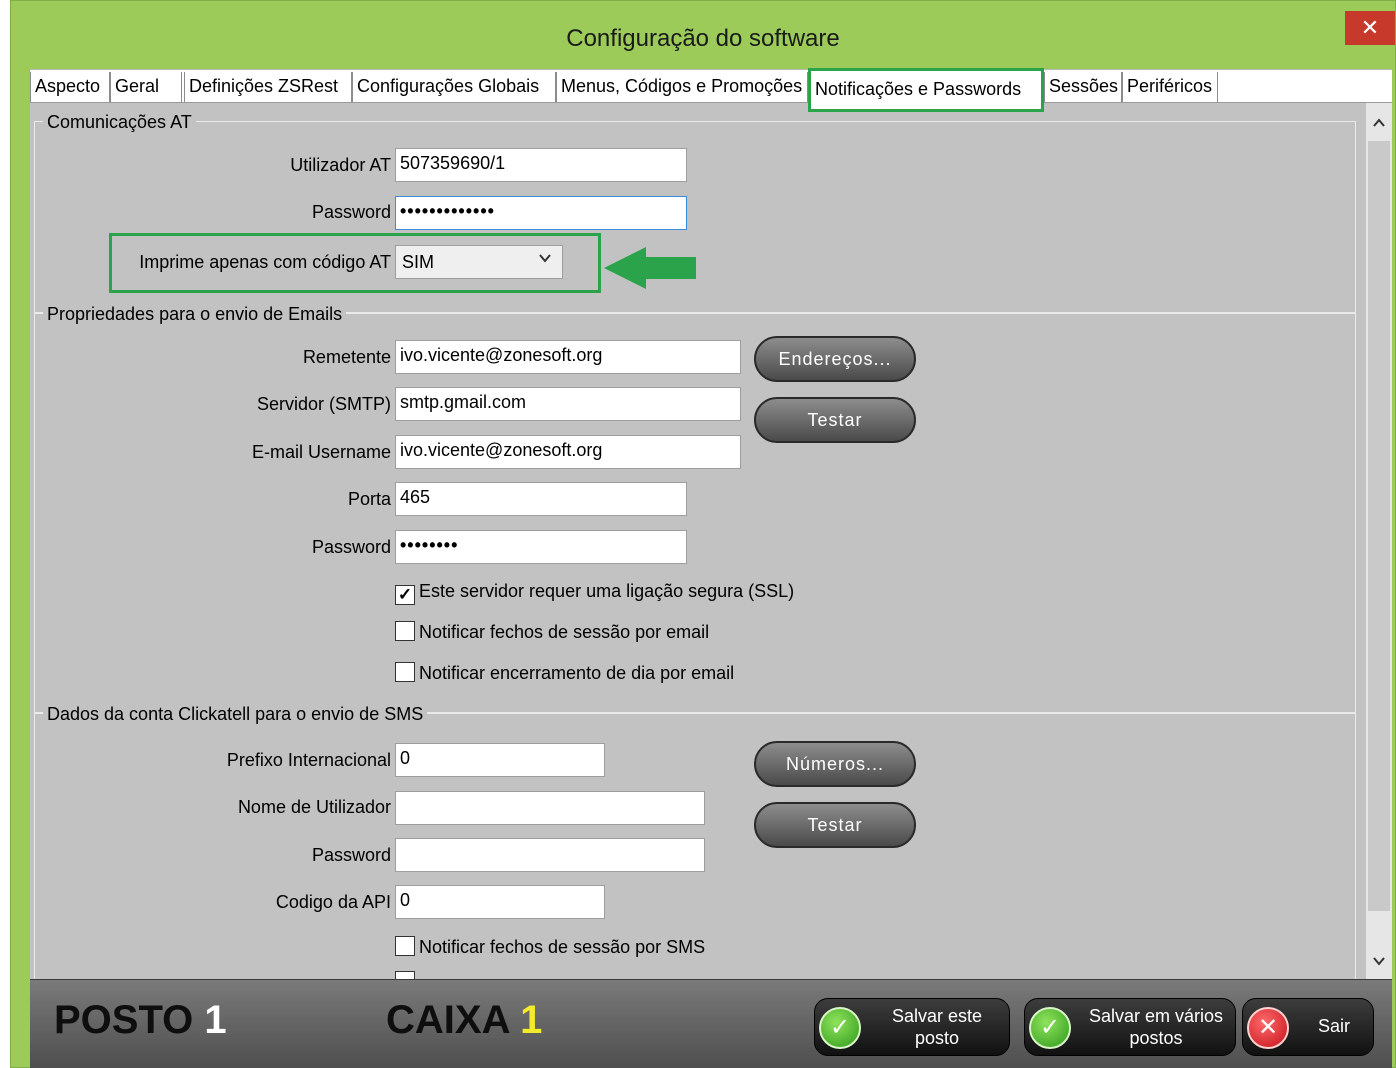 Image resolution: width=1396 pixels, height=1068 pixels. What do you see at coordinates (346, 357) in the screenshot?
I see `email-sender-label: Remetente` at bounding box center [346, 357].